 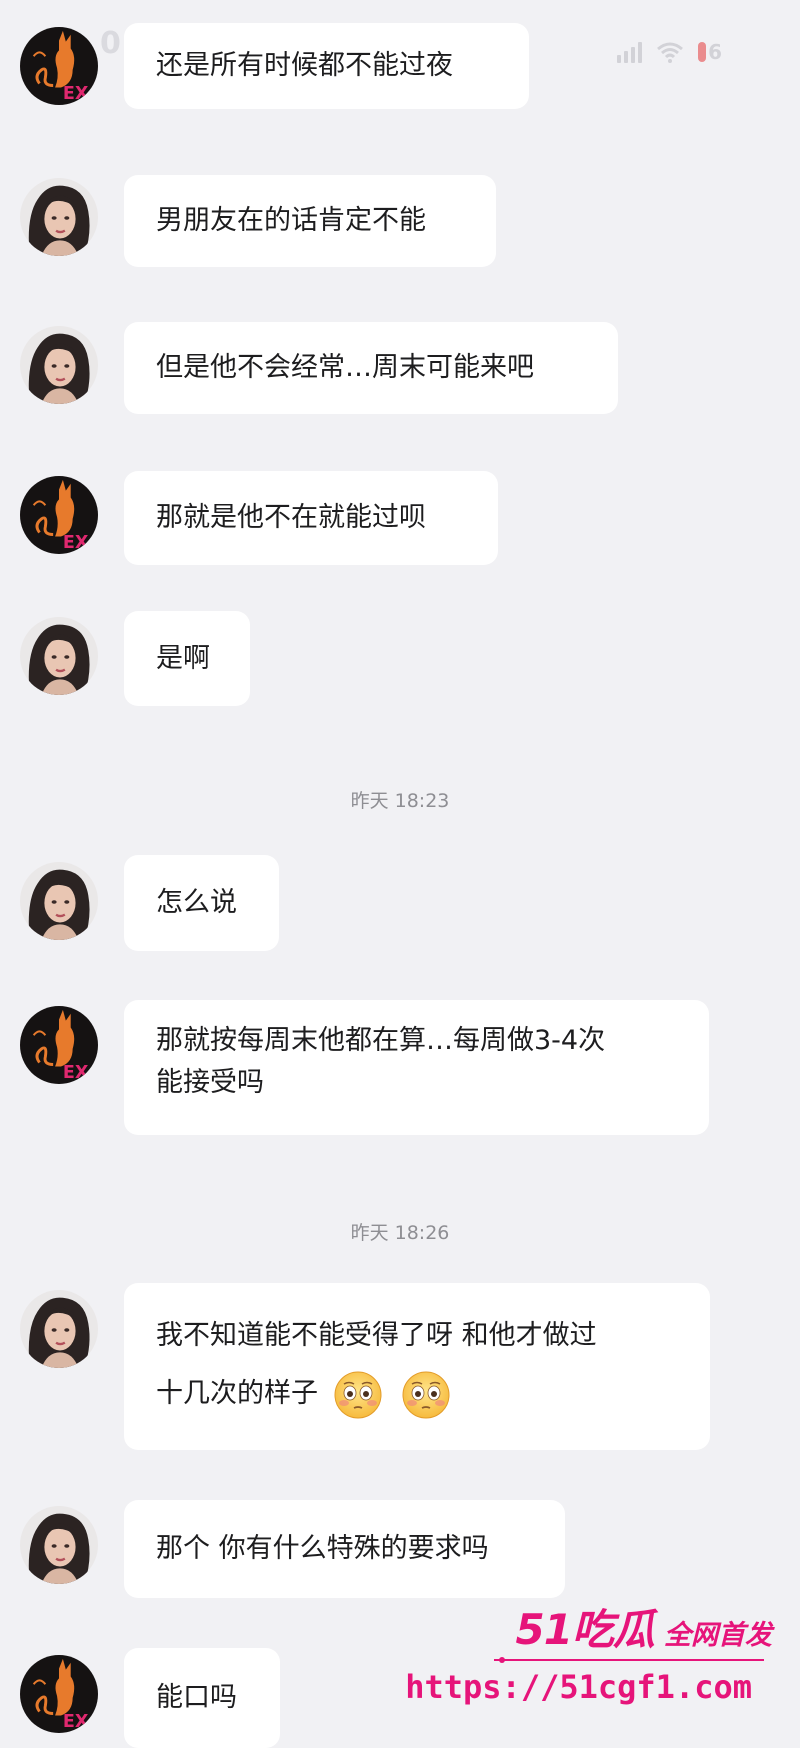 What do you see at coordinates (629, 1660) in the screenshot?
I see `watermark-divider` at bounding box center [629, 1660].